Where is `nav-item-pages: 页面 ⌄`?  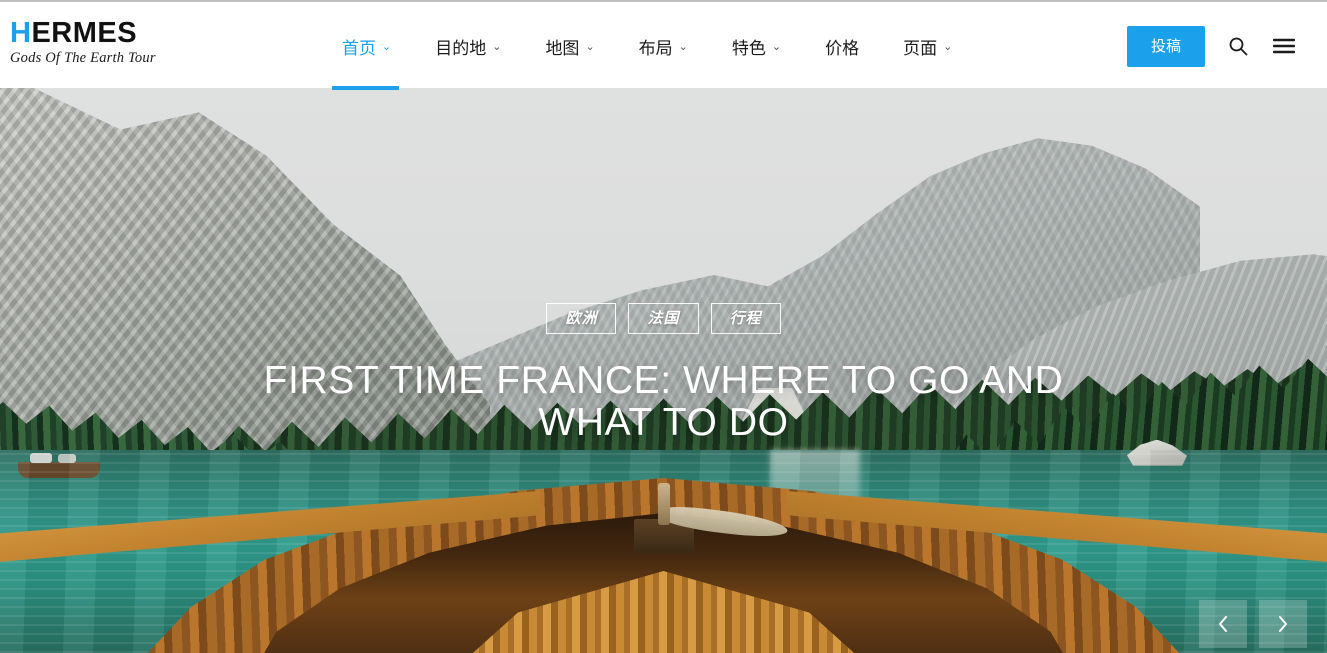 nav-item-pages: 页面 ⌄ is located at coordinates (927, 46).